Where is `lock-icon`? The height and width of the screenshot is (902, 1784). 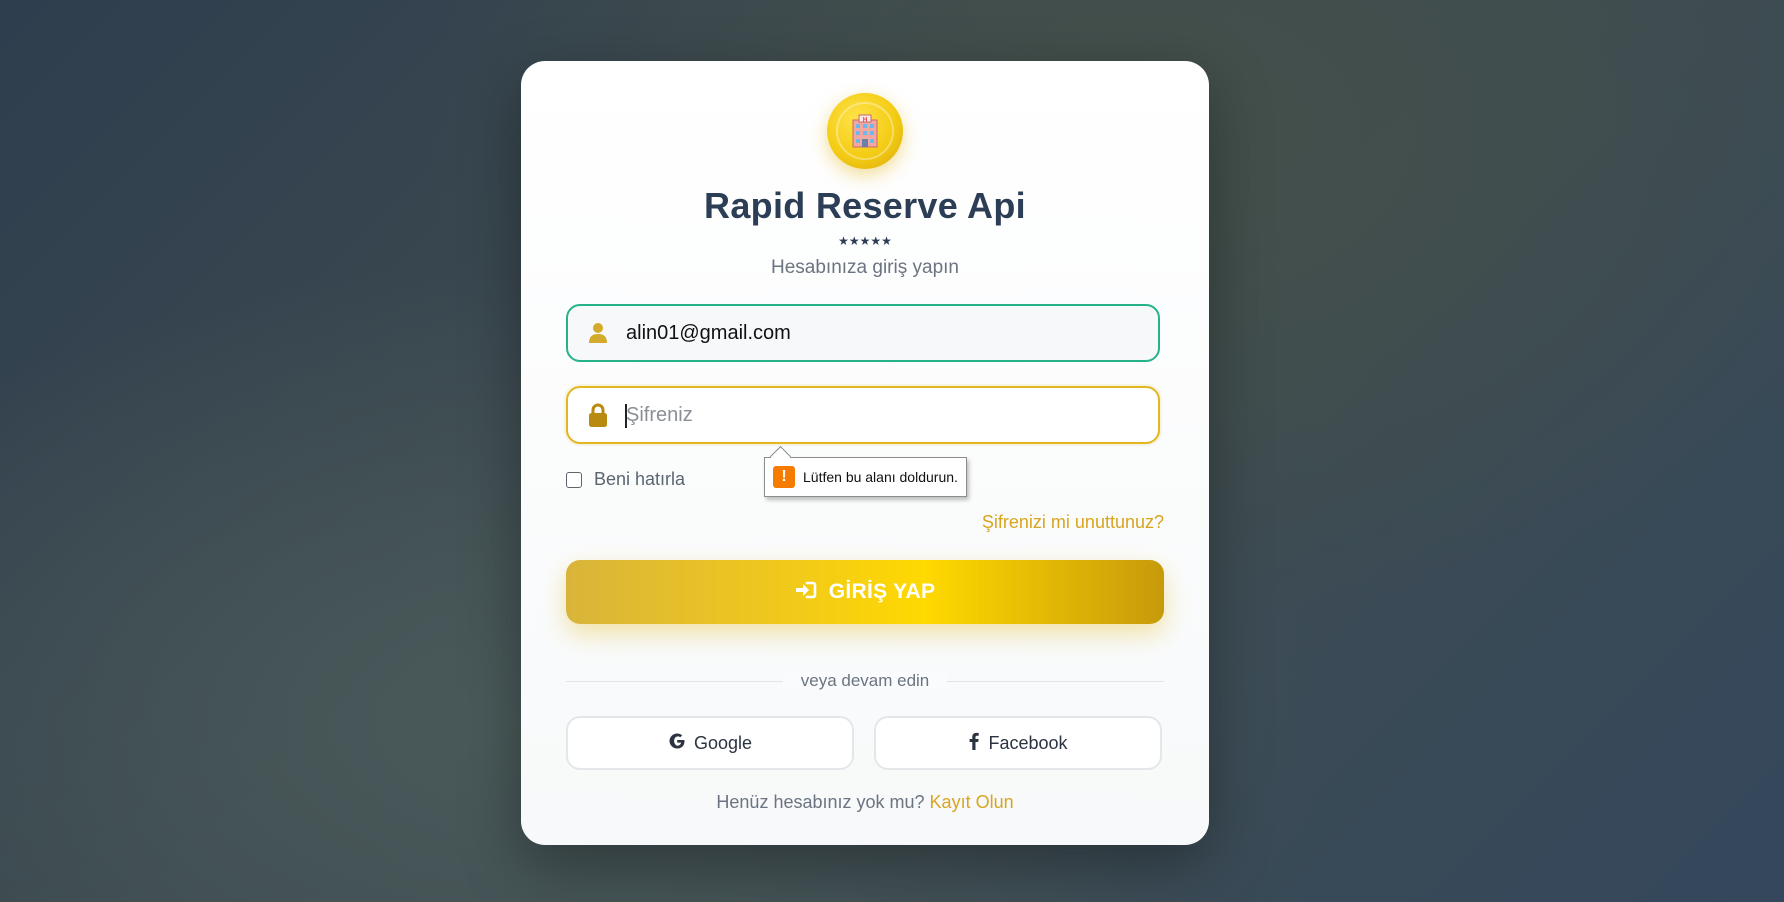
lock-icon is located at coordinates (598, 415).